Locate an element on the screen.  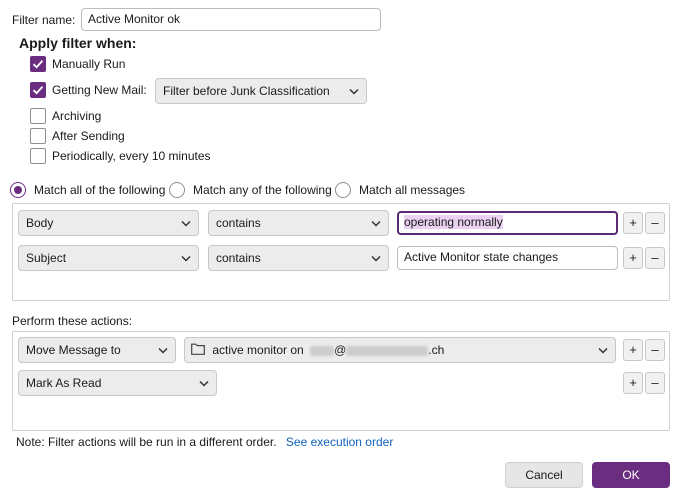
condition-field-select: Body is located at coordinates (108, 223).